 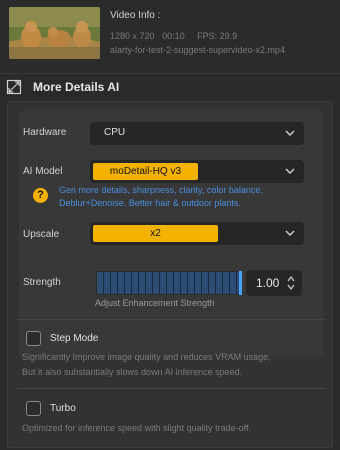 What do you see at coordinates (155, 233) in the screenshot?
I see `upscale-value: x2` at bounding box center [155, 233].